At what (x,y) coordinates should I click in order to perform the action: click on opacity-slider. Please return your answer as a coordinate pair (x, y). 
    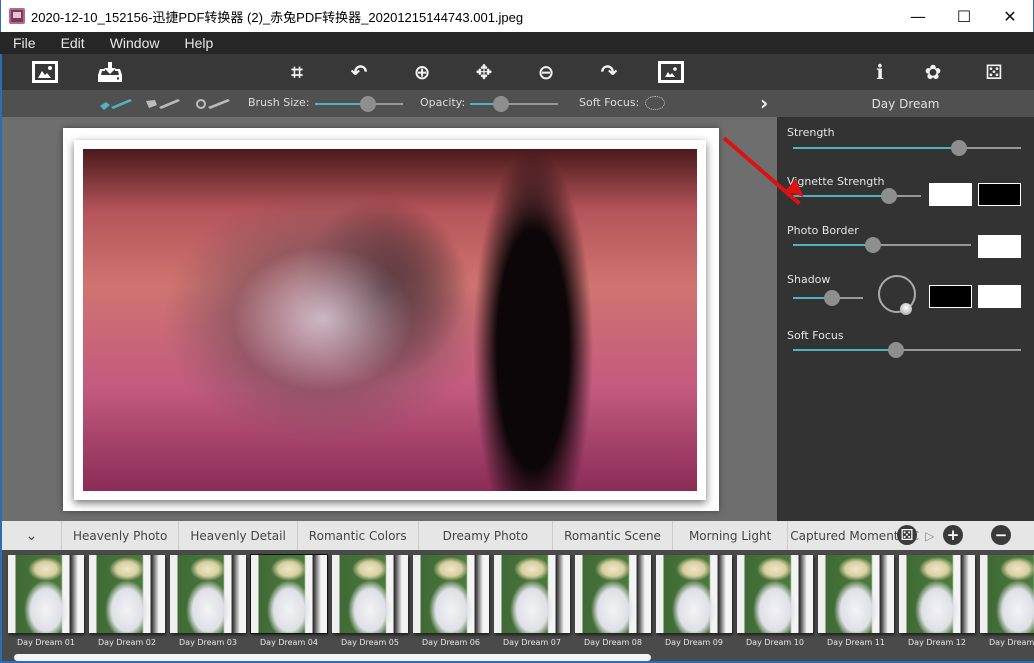
    Looking at the image, I should click on (514, 104).